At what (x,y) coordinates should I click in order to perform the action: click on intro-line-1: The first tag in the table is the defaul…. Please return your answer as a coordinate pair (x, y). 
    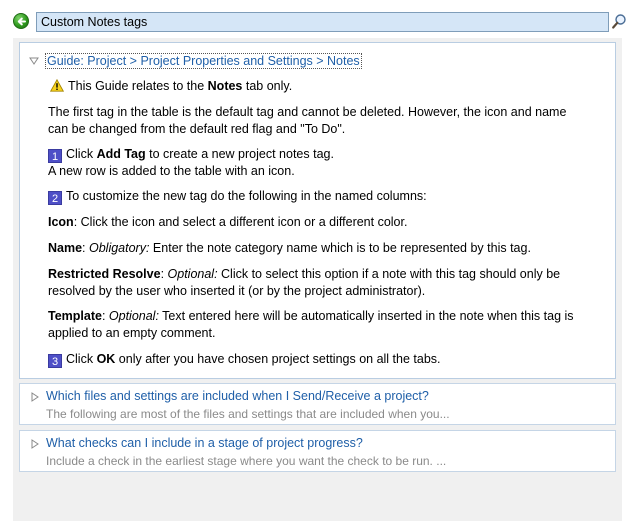
    Looking at the image, I should click on (307, 112).